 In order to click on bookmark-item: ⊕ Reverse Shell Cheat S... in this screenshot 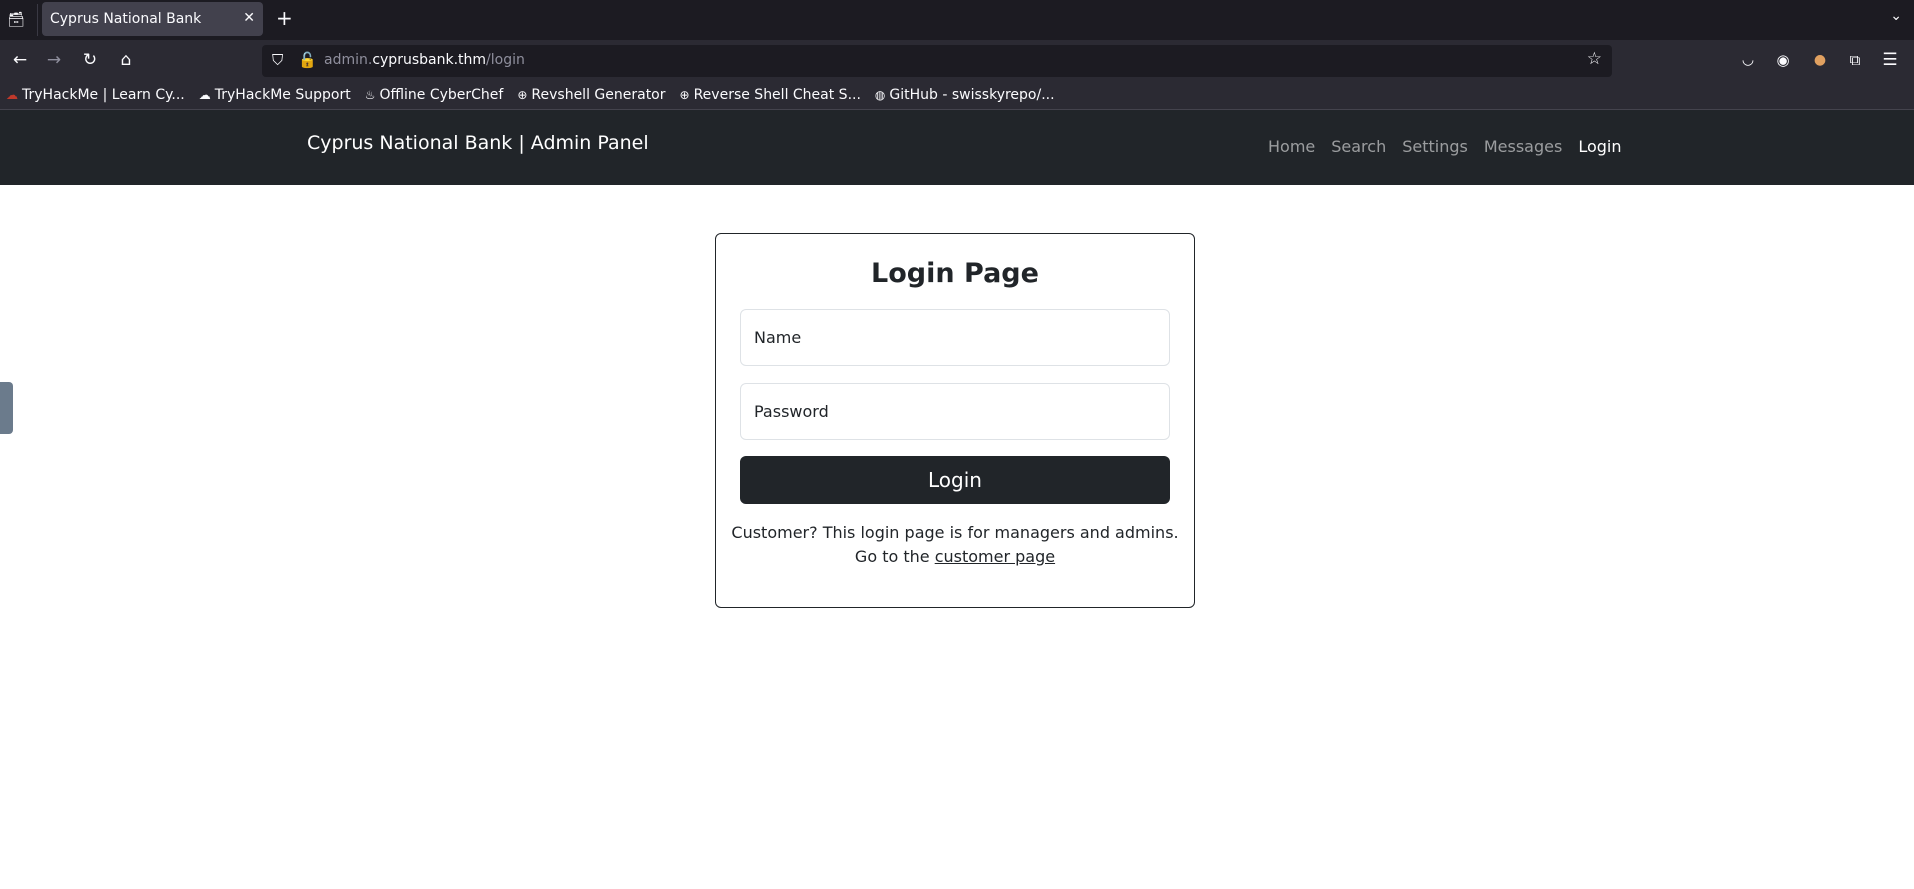, I will do `click(770, 95)`.